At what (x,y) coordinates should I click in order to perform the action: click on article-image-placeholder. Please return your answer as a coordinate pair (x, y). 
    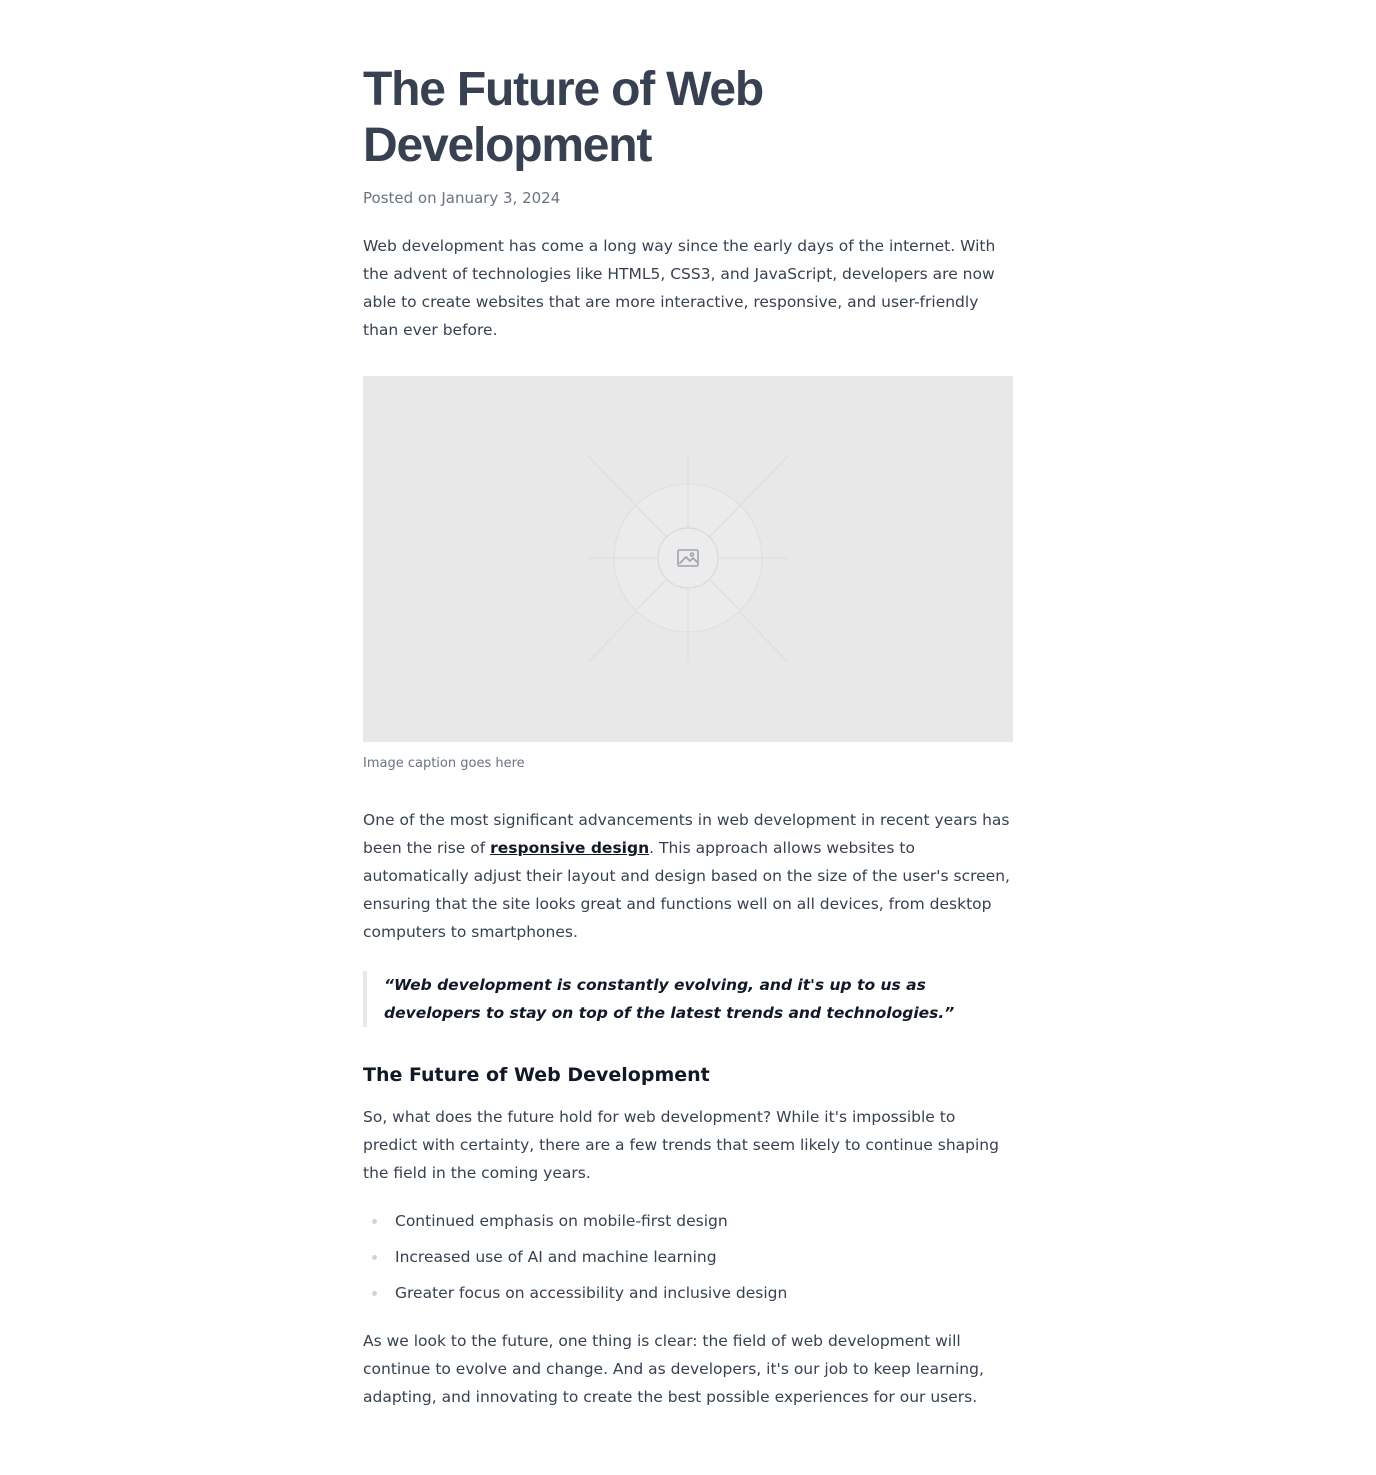
    Looking at the image, I should click on (688, 559).